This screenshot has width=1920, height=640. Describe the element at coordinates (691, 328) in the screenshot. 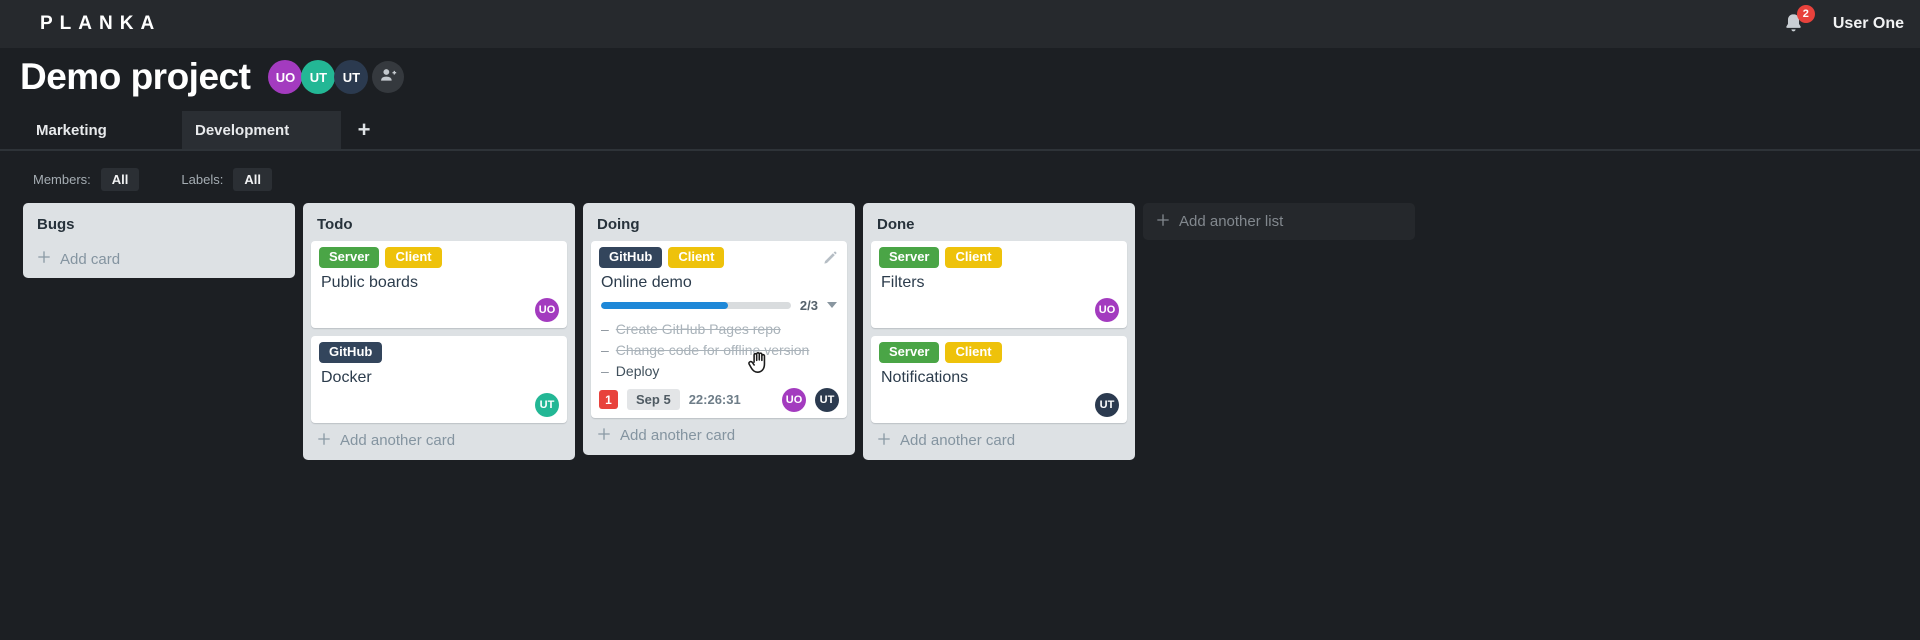

I see `task-item: – Create GitHub Pages repo` at that location.